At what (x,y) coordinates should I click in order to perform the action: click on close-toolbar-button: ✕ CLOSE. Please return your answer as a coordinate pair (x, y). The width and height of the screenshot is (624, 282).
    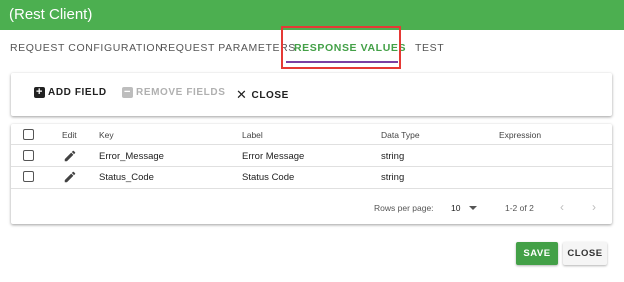
    Looking at the image, I should click on (262, 95).